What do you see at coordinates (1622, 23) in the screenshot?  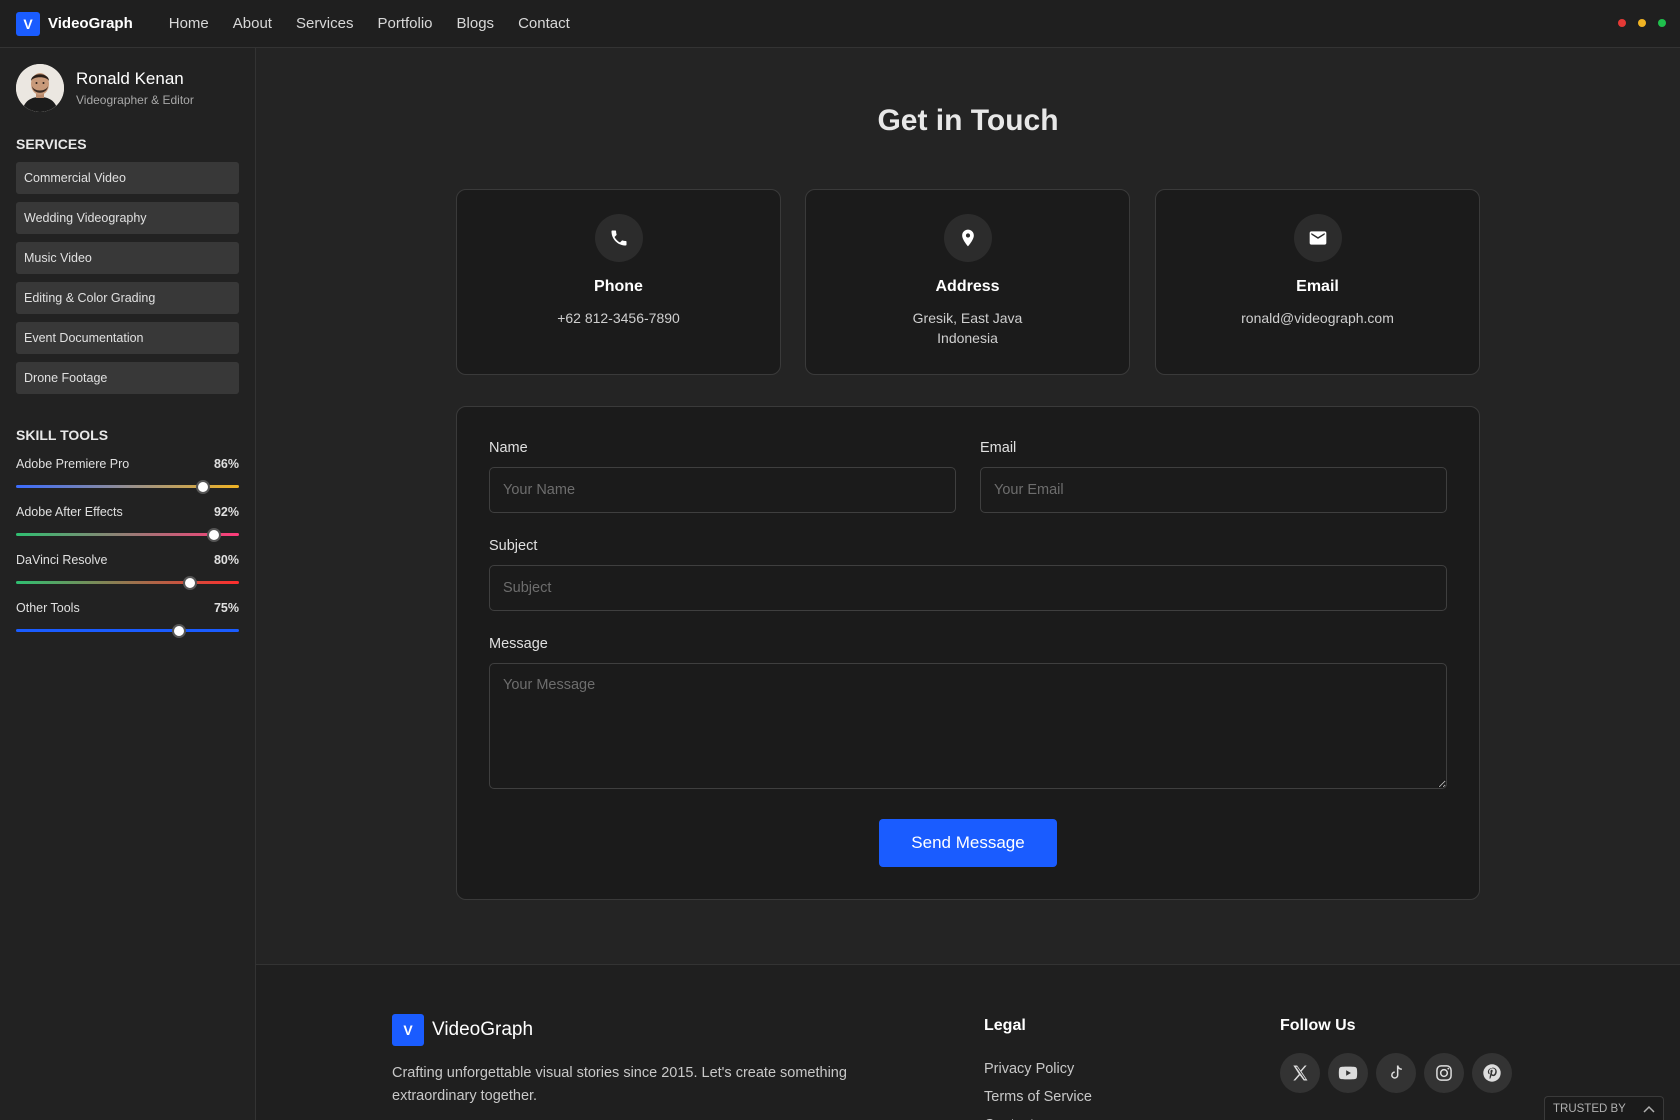 I see `red-dot` at bounding box center [1622, 23].